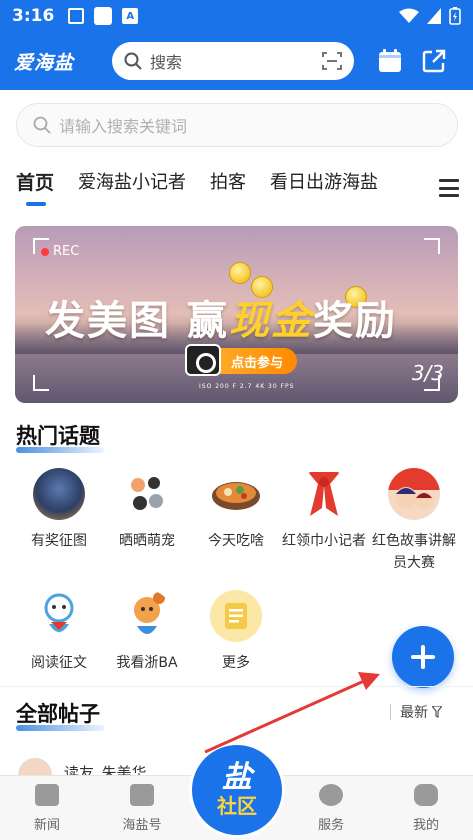  What do you see at coordinates (434, 16) in the screenshot?
I see `signal-icon` at bounding box center [434, 16].